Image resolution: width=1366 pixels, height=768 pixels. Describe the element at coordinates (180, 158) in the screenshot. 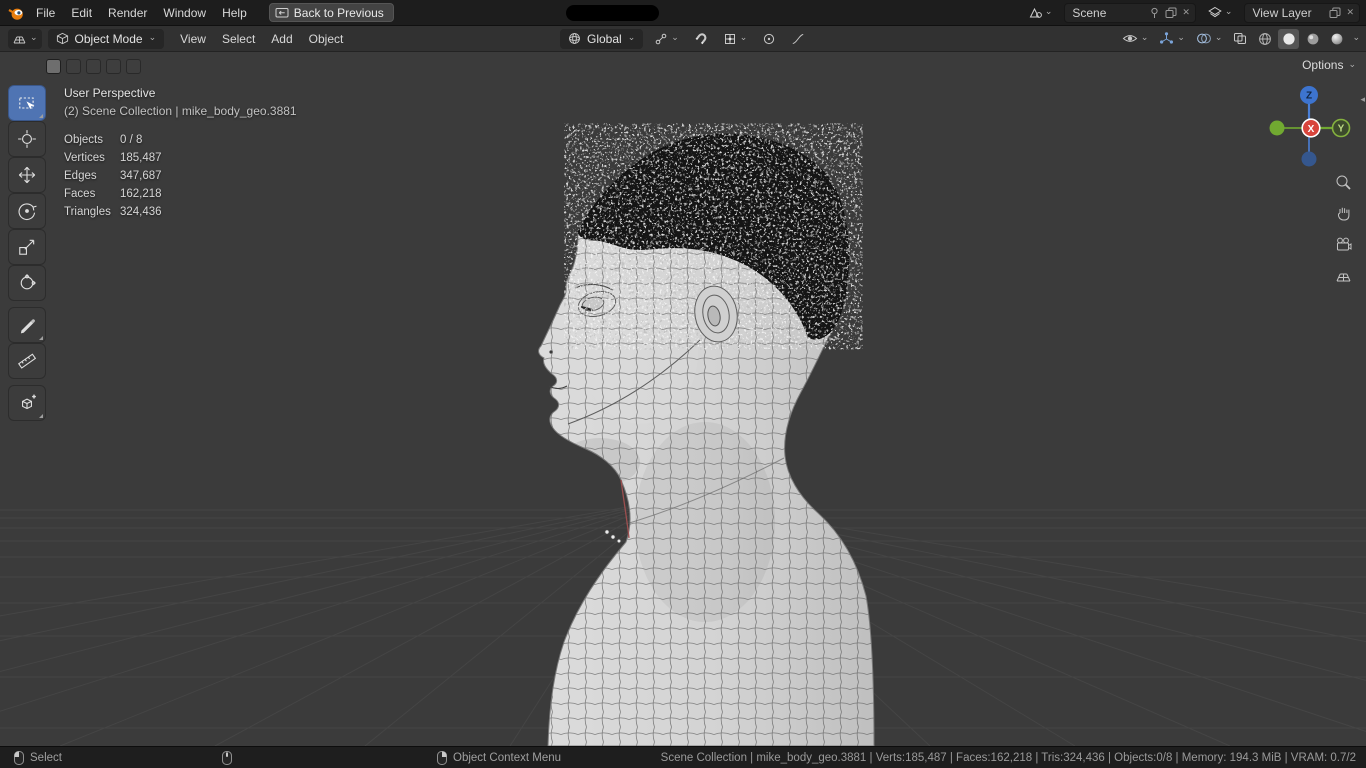

I see `stat-vertices: Vertices 185,487` at that location.